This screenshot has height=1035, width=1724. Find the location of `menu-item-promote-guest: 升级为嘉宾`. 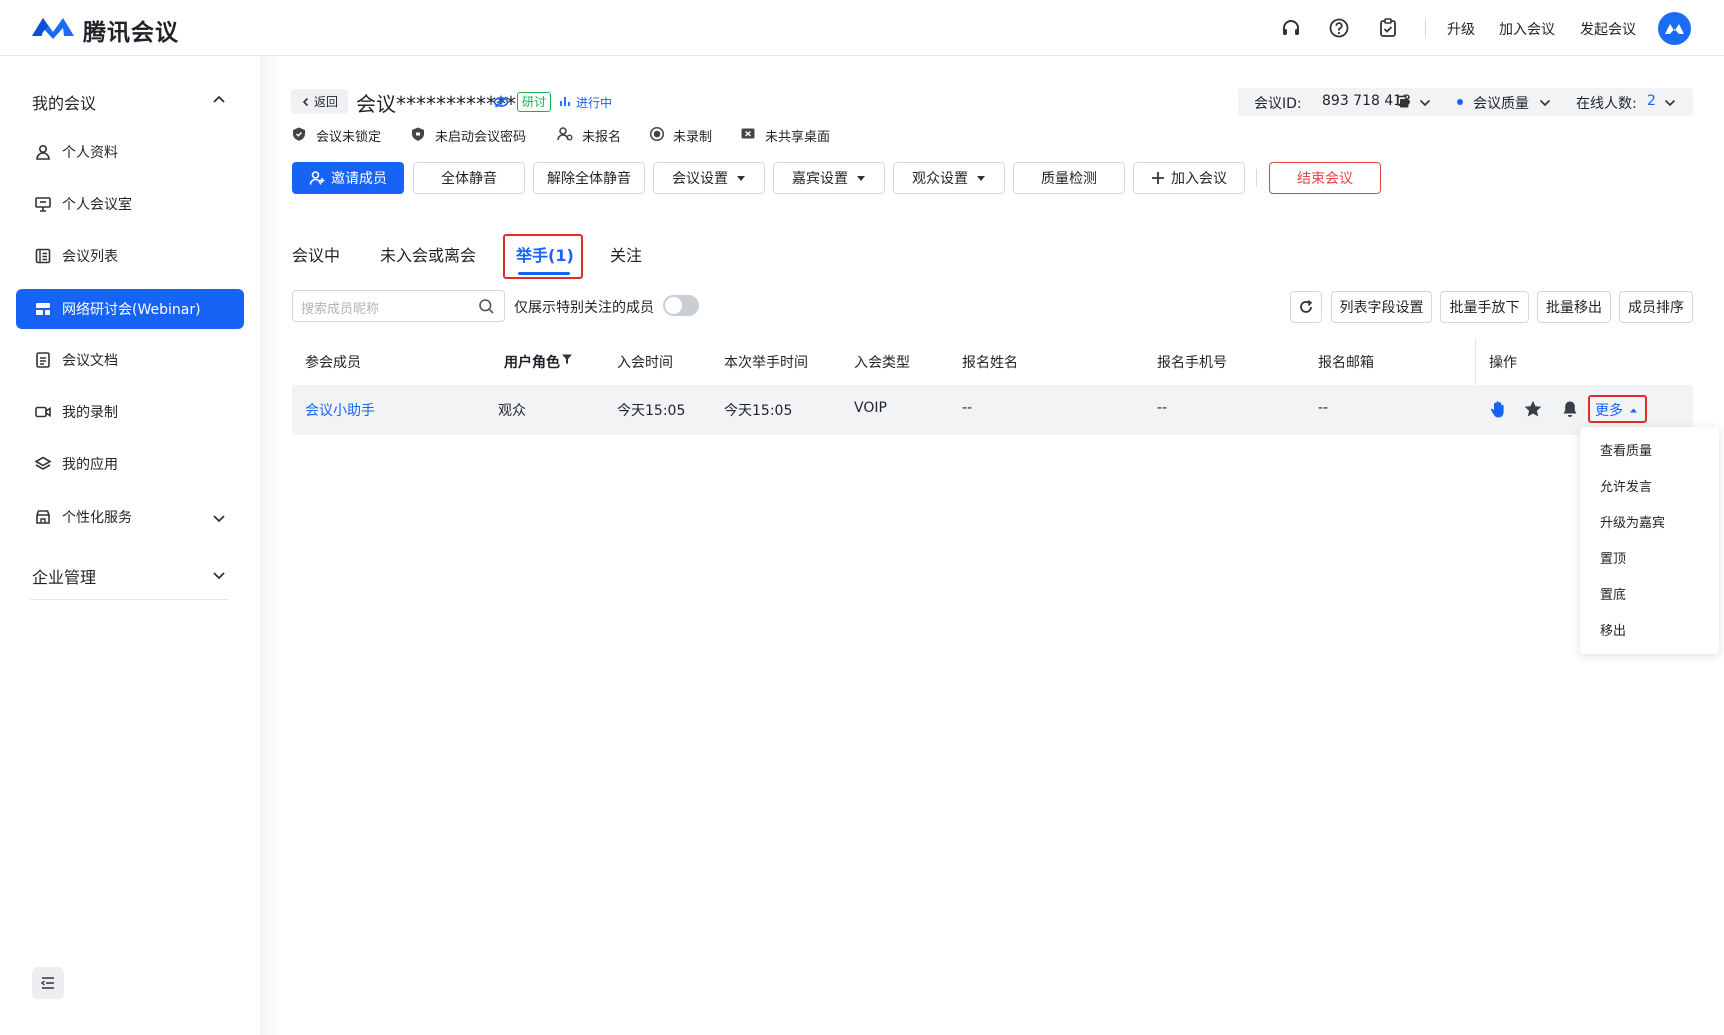

menu-item-promote-guest: 升级为嘉宾 is located at coordinates (1632, 521).